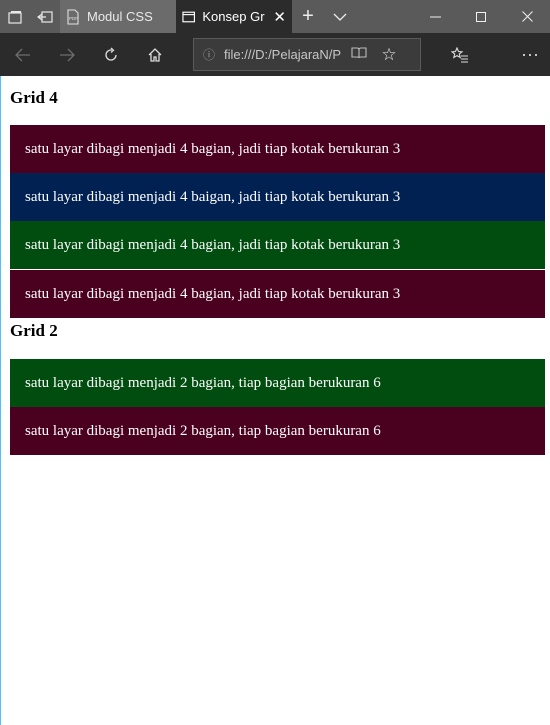  I want to click on pdf-file-icon: PDF, so click(73, 16).